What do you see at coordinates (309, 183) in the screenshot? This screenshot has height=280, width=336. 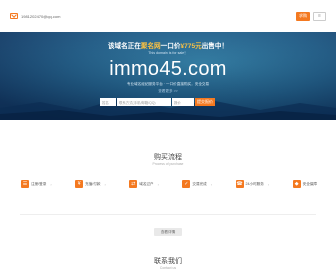 I see `process-step-label: 安全保障` at bounding box center [309, 183].